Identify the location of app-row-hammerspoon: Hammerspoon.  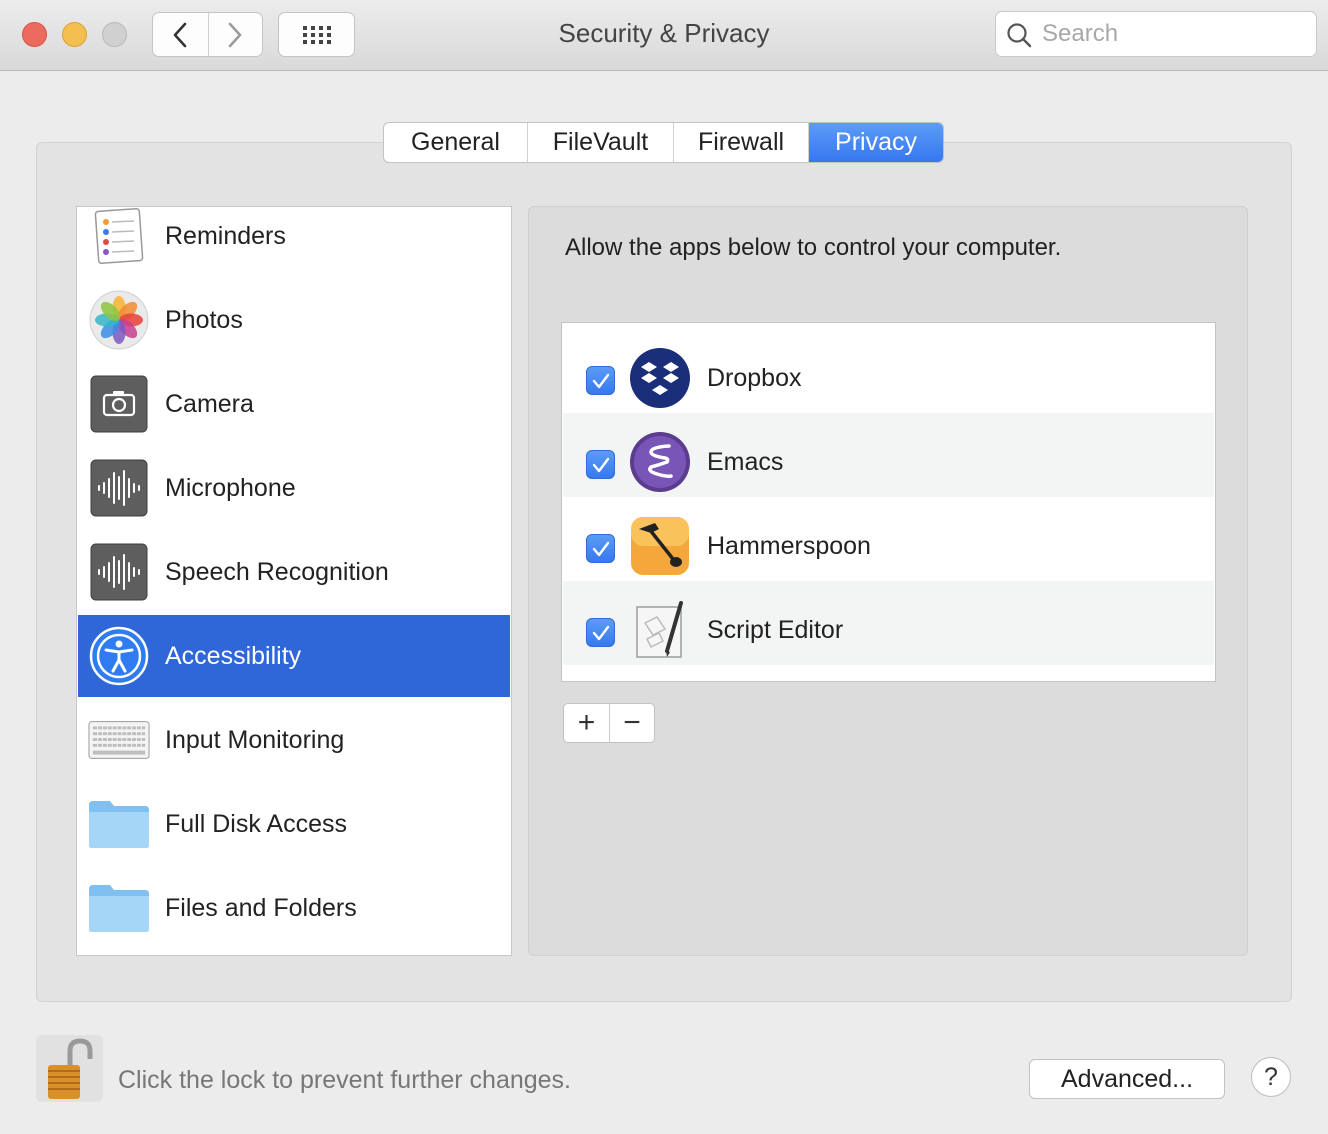
(888, 539).